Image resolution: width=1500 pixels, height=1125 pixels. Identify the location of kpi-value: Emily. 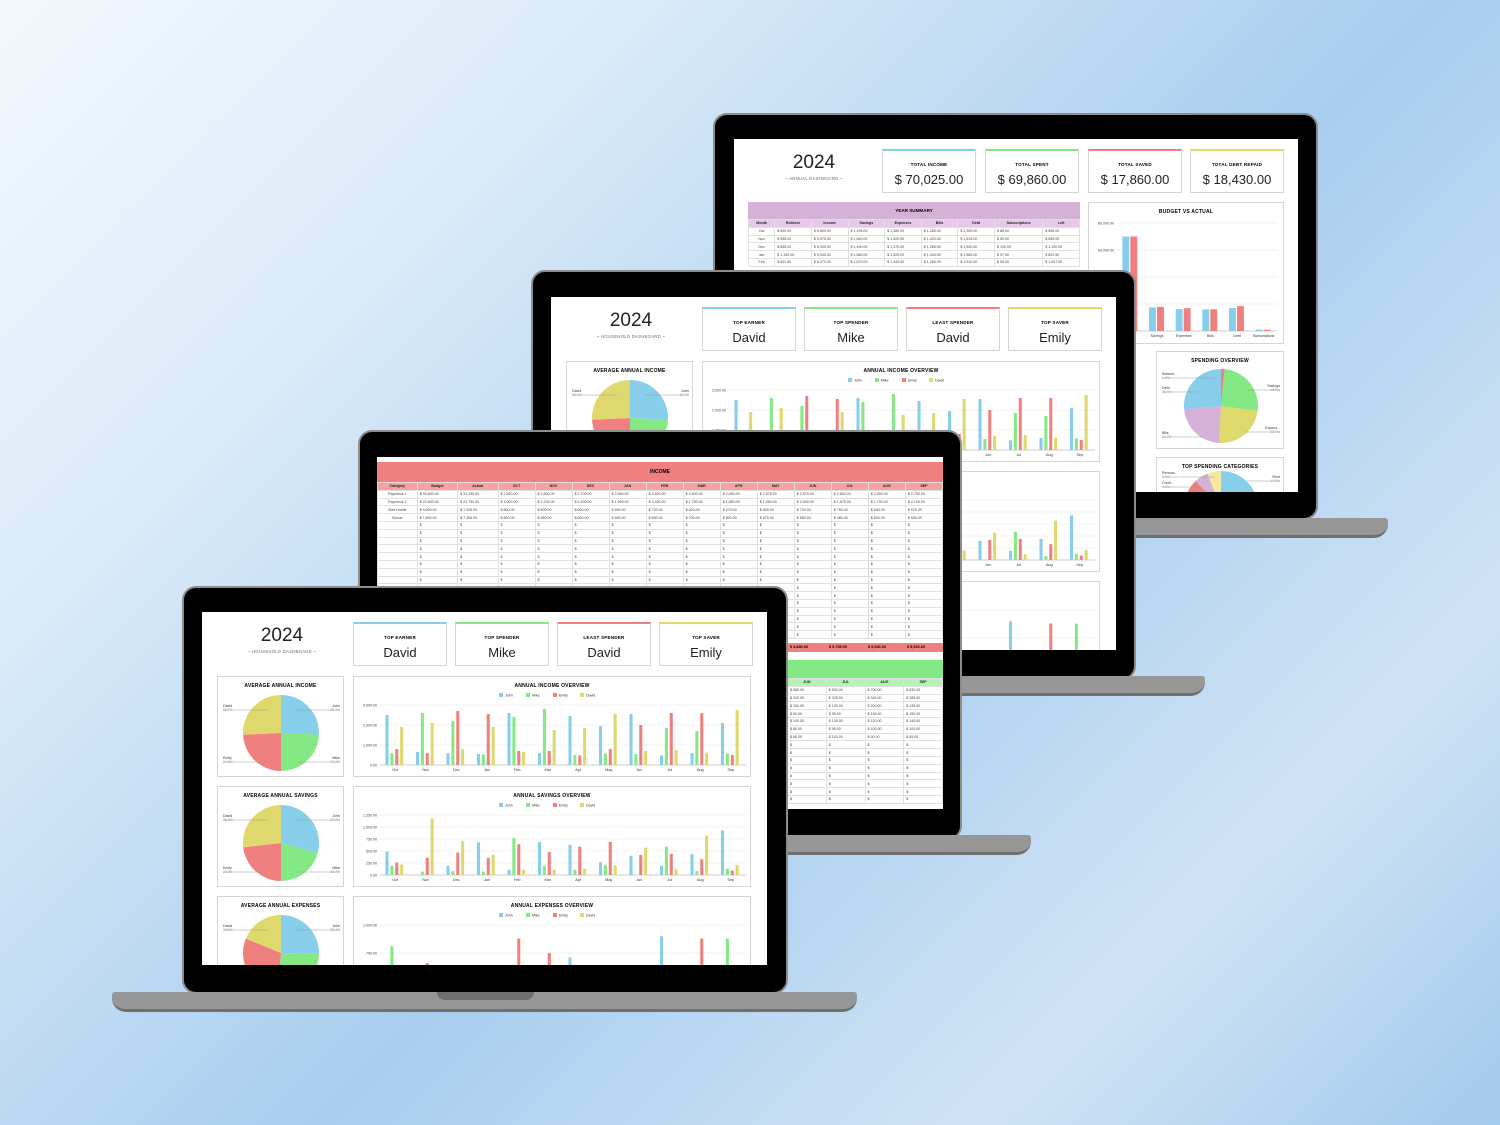
(1055, 337).